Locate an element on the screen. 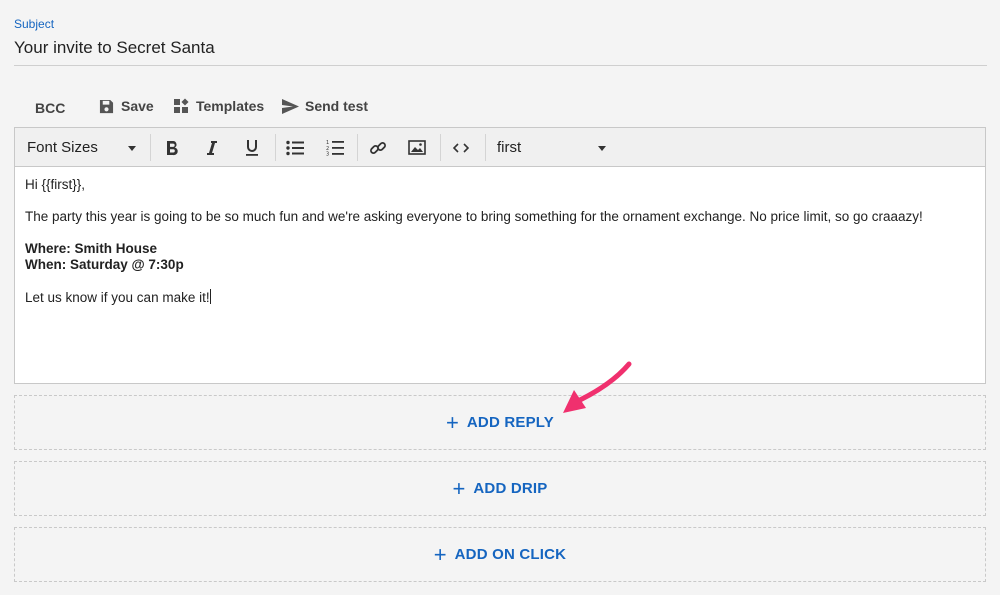 This screenshot has width=1000, height=595. editor-toolbar: Font Sizes 123 first is located at coordinates (500, 147).